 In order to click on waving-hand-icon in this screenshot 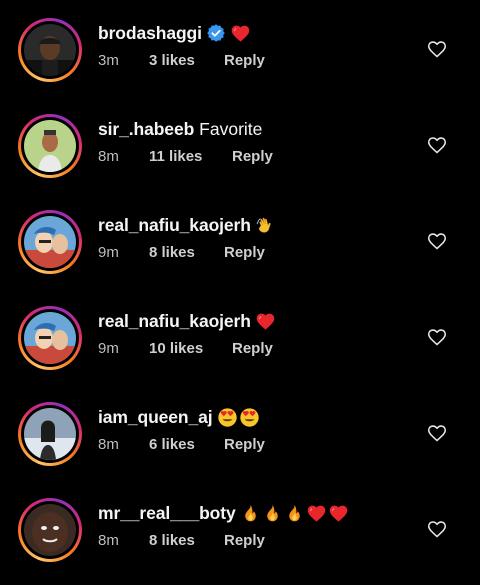, I will do `click(265, 225)`.